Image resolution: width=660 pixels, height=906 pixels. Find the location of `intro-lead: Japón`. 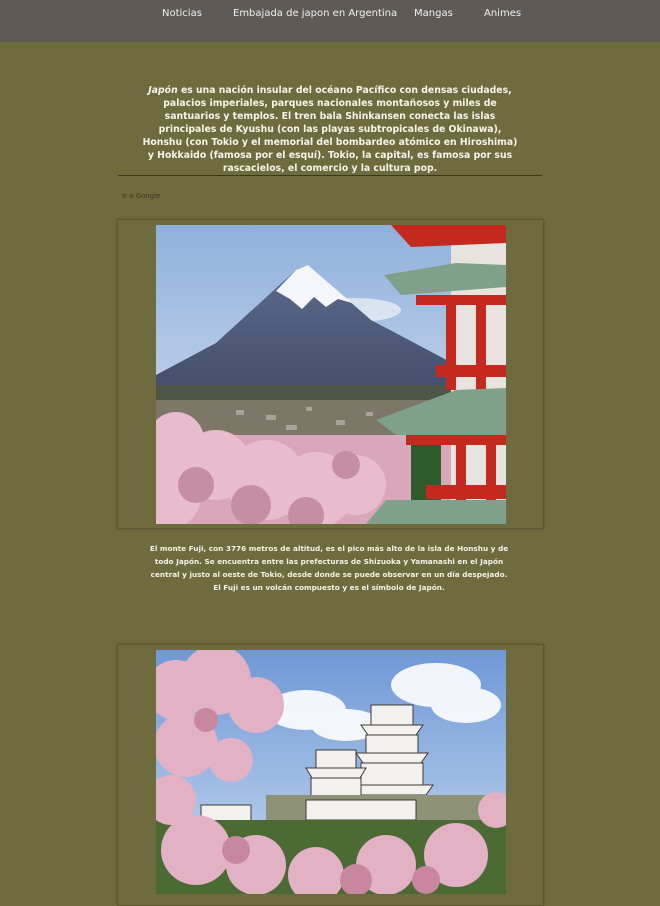

intro-lead: Japón is located at coordinates (163, 90).